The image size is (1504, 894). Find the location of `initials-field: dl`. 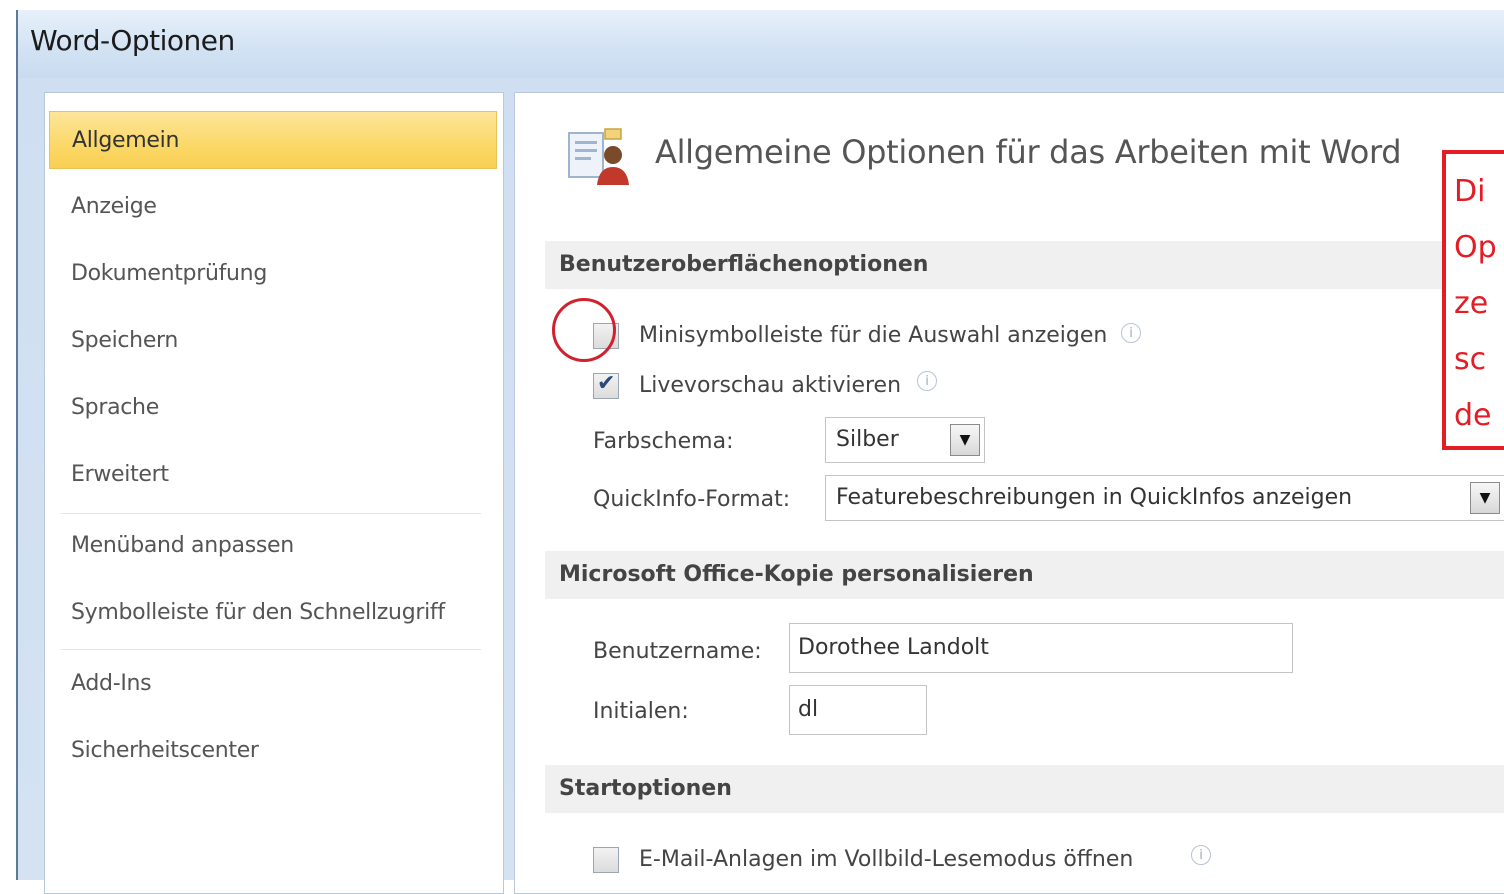

initials-field: dl is located at coordinates (858, 710).